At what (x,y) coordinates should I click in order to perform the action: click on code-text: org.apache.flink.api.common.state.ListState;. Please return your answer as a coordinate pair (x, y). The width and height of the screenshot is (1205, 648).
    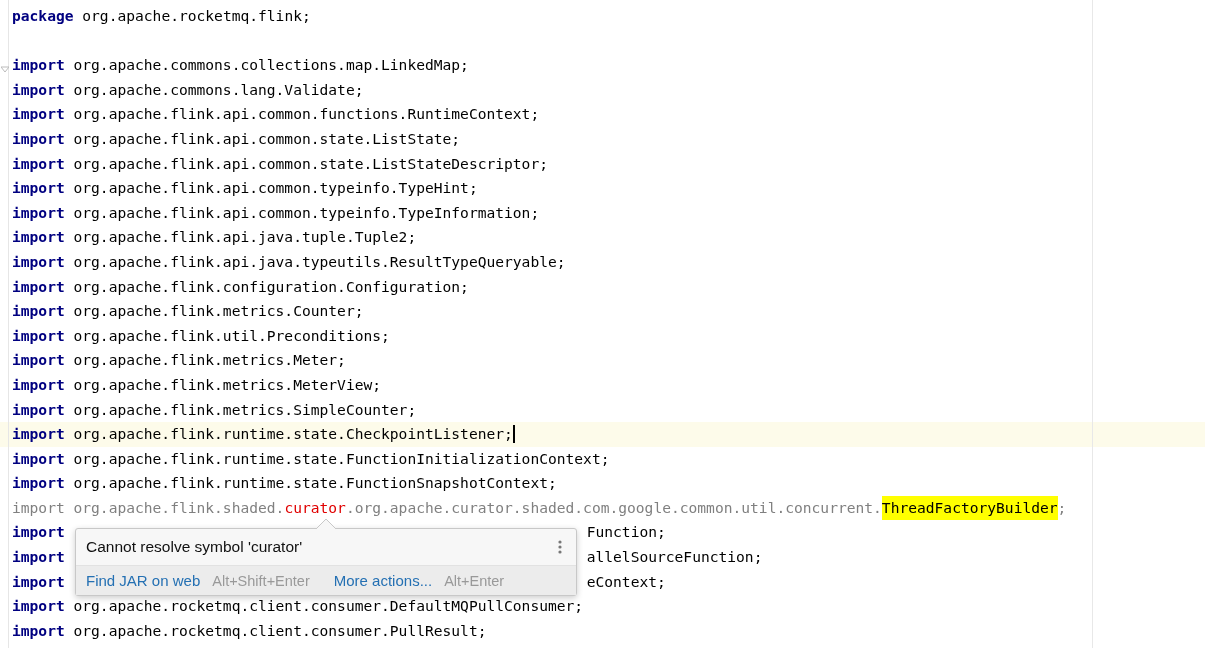
    Looking at the image, I should click on (266, 138).